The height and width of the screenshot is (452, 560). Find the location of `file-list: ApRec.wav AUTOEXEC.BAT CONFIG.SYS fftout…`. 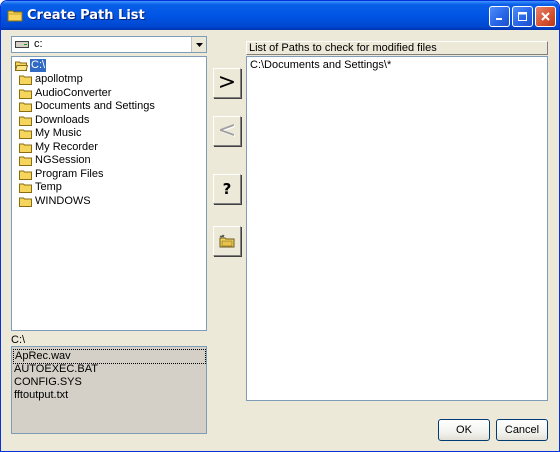

file-list: ApRec.wav AUTOEXEC.BAT CONFIG.SYS fftout… is located at coordinates (109, 390).